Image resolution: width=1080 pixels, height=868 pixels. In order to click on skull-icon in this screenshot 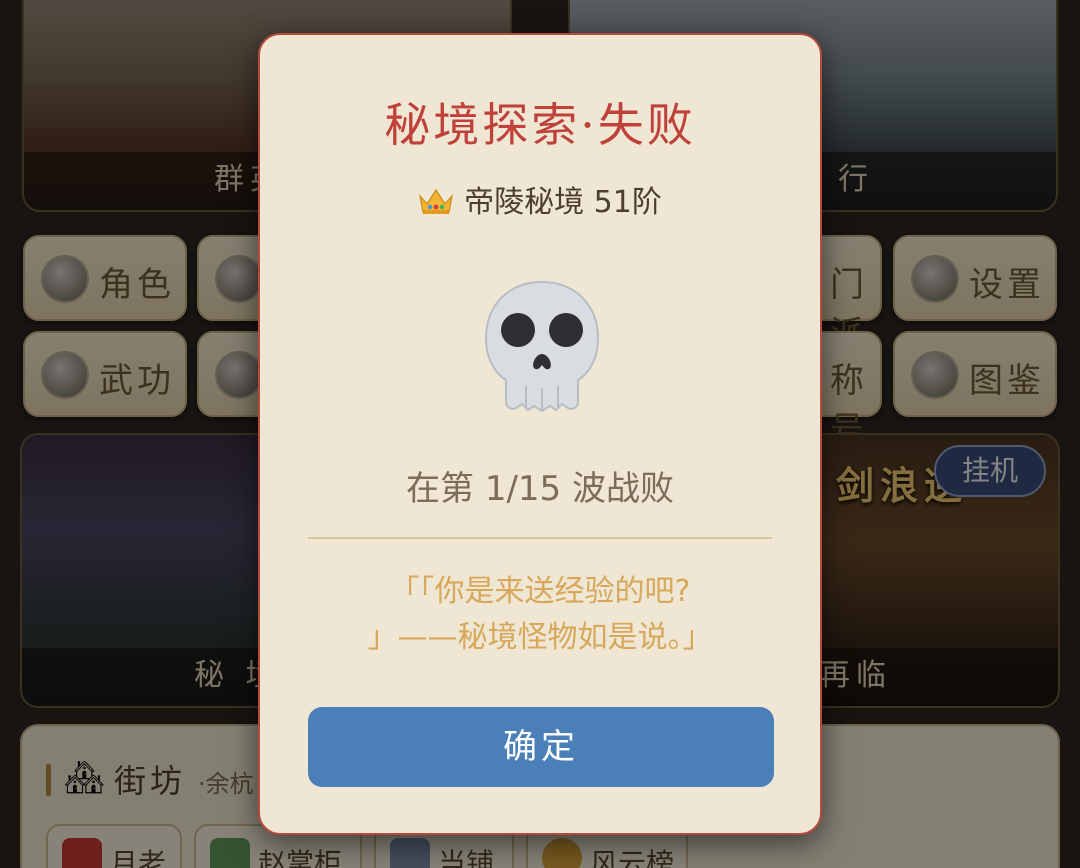, I will do `click(542, 346)`.